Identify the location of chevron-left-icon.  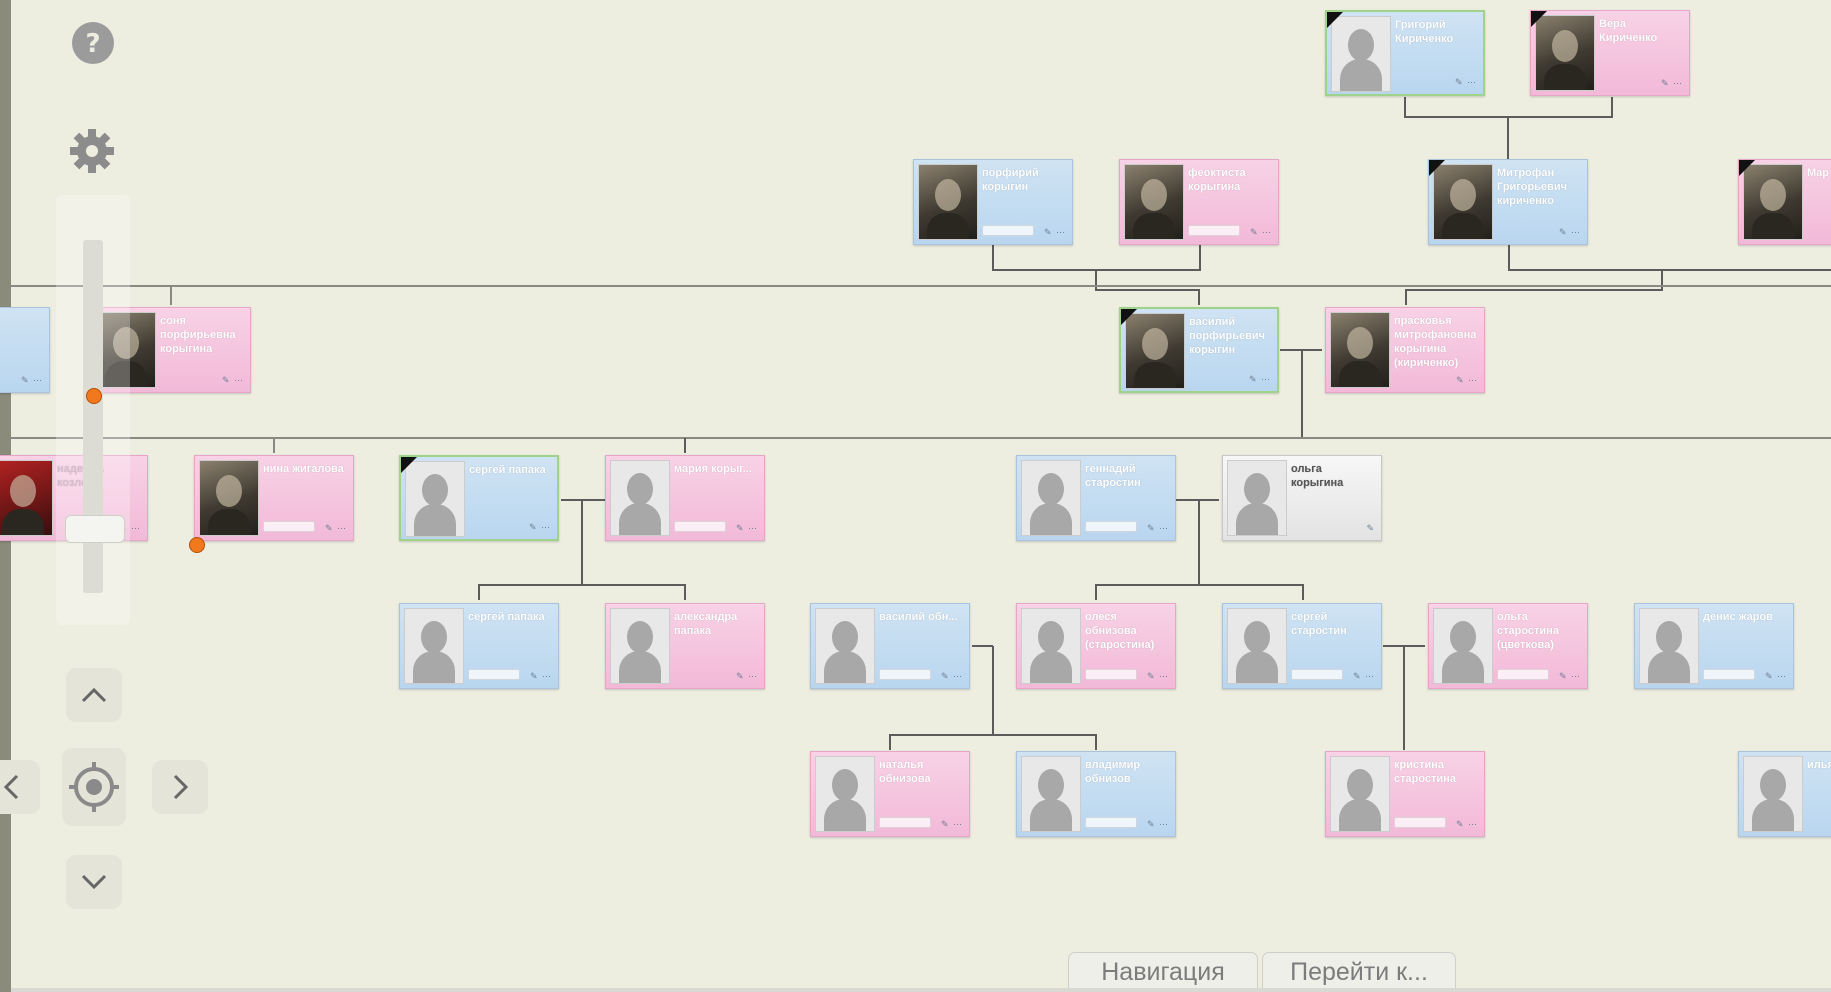
(20, 787).